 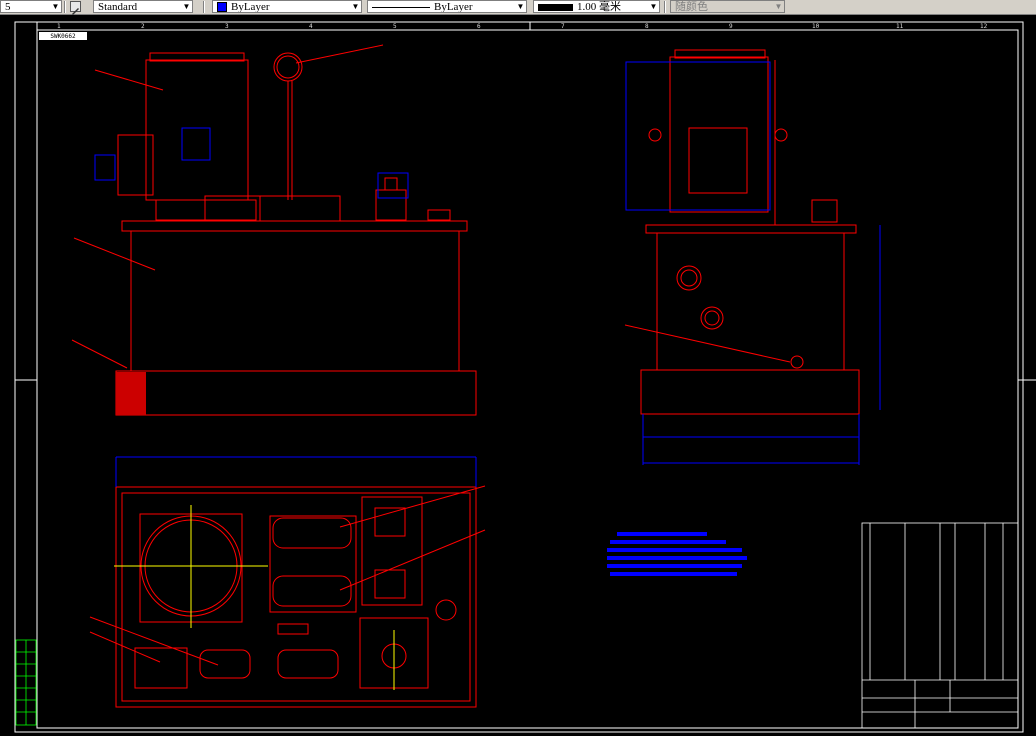 I want to click on column-number: 12, so click(x=984, y=26).